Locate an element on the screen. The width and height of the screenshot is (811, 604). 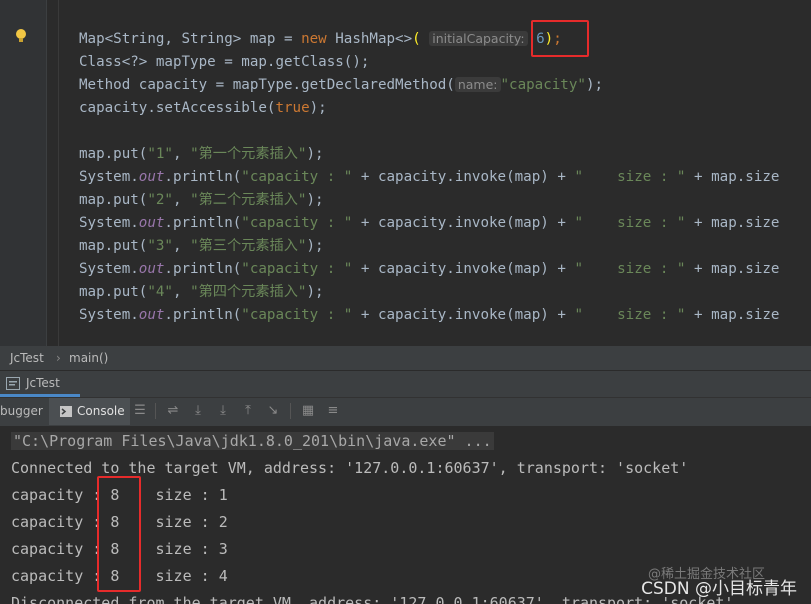
code-text: Class<?> mapType = map.getClass(); is located at coordinates (224, 62).